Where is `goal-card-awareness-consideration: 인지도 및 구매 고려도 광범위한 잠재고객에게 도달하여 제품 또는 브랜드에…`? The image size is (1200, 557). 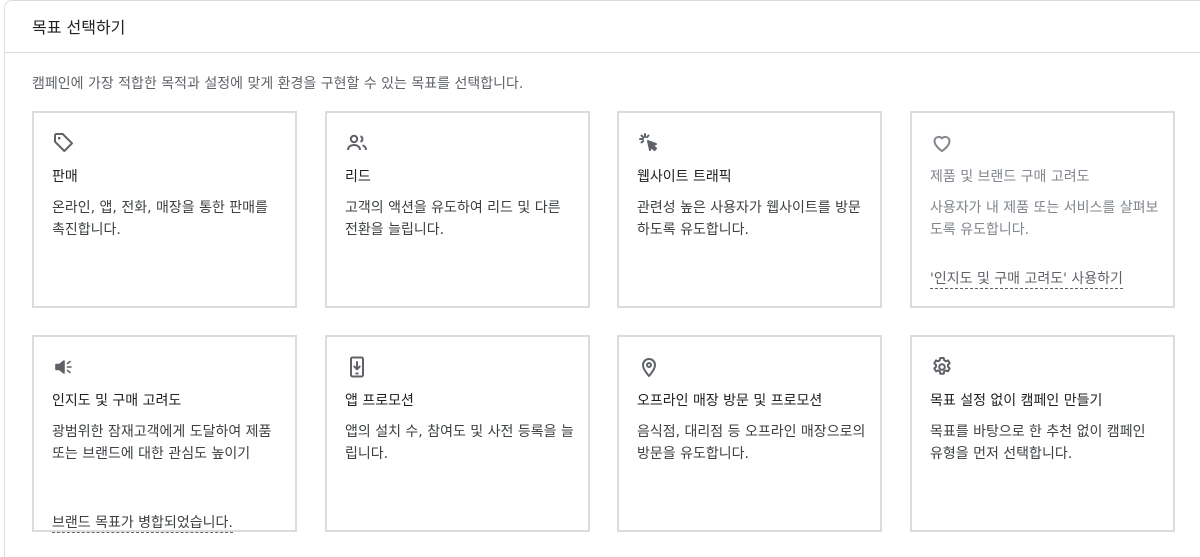 goal-card-awareness-consideration: 인지도 및 구매 고려도 광범위한 잠재고객에게 도달하여 제품 또는 브랜드에… is located at coordinates (164, 434).